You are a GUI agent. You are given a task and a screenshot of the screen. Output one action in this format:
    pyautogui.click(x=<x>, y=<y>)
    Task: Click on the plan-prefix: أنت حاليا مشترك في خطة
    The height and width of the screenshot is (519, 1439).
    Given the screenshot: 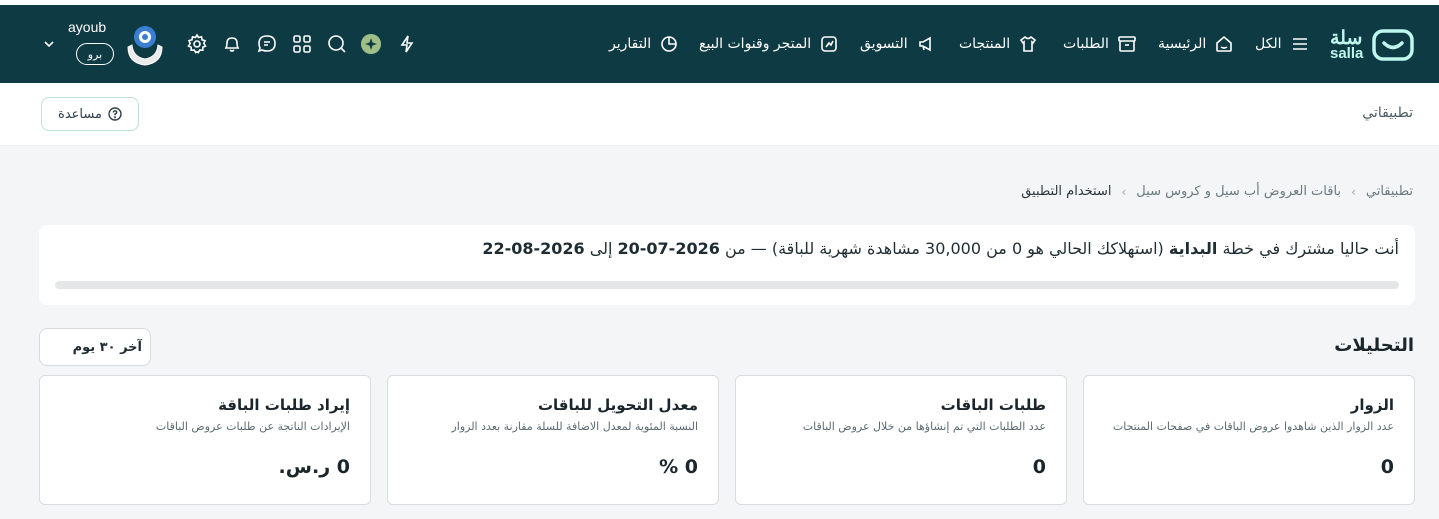 What is the action you would take?
    pyautogui.click(x=1310, y=248)
    